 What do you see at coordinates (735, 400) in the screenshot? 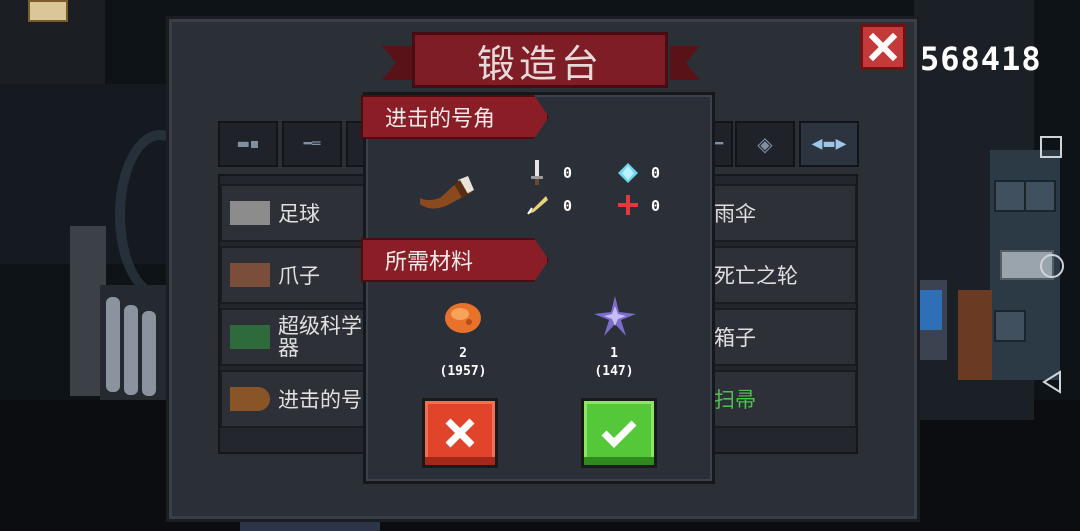
I see `list-item-label: 扫帚` at bounding box center [735, 400].